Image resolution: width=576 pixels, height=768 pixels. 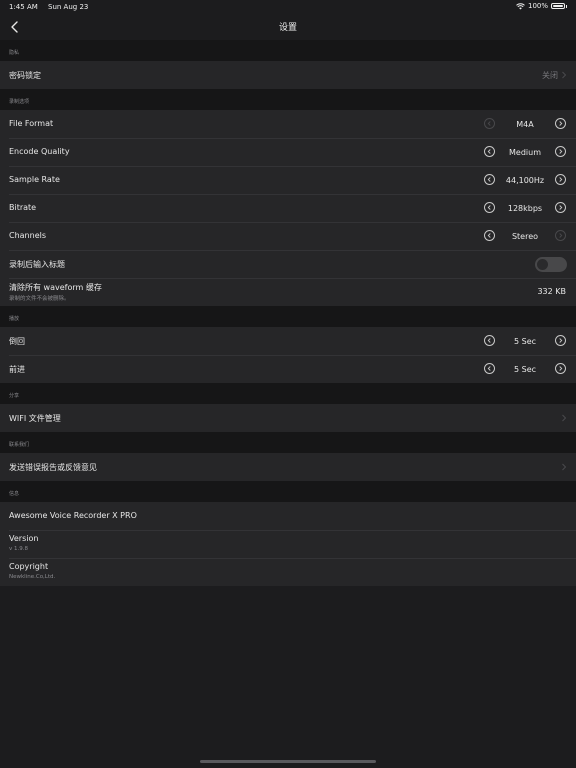 What do you see at coordinates (542, 264) in the screenshot?
I see `toggle-knob` at bounding box center [542, 264].